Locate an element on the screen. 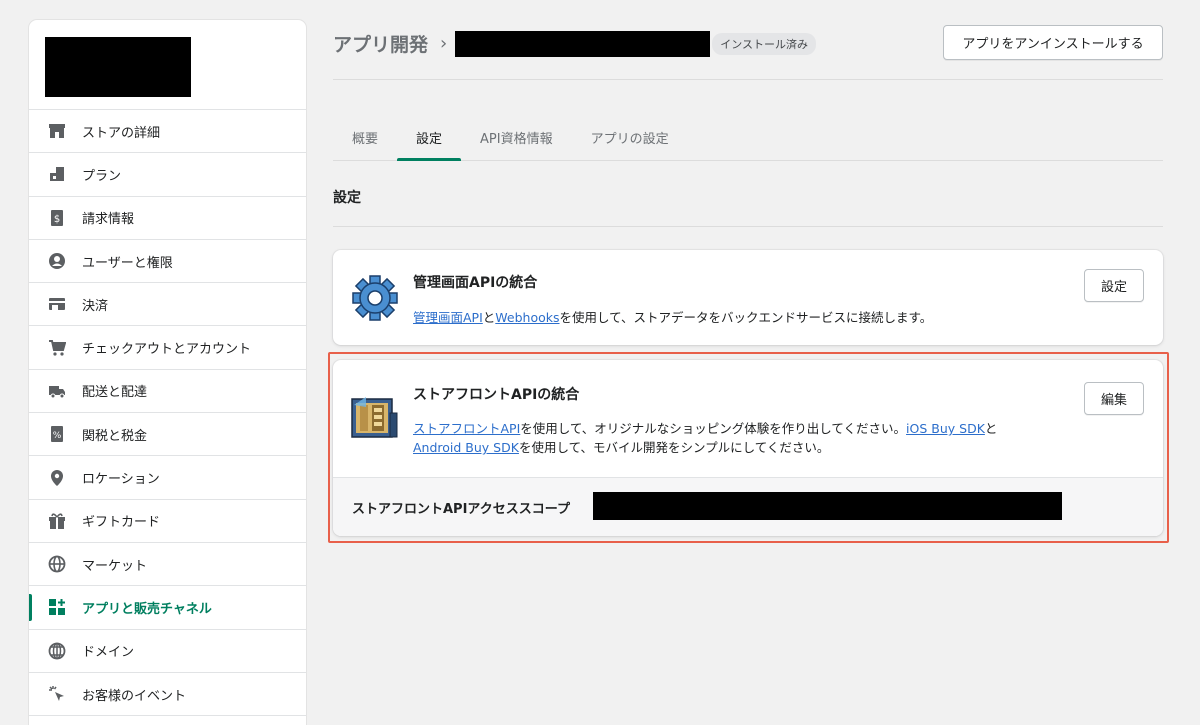 The image size is (1200, 725). header-divider is located at coordinates (748, 79).